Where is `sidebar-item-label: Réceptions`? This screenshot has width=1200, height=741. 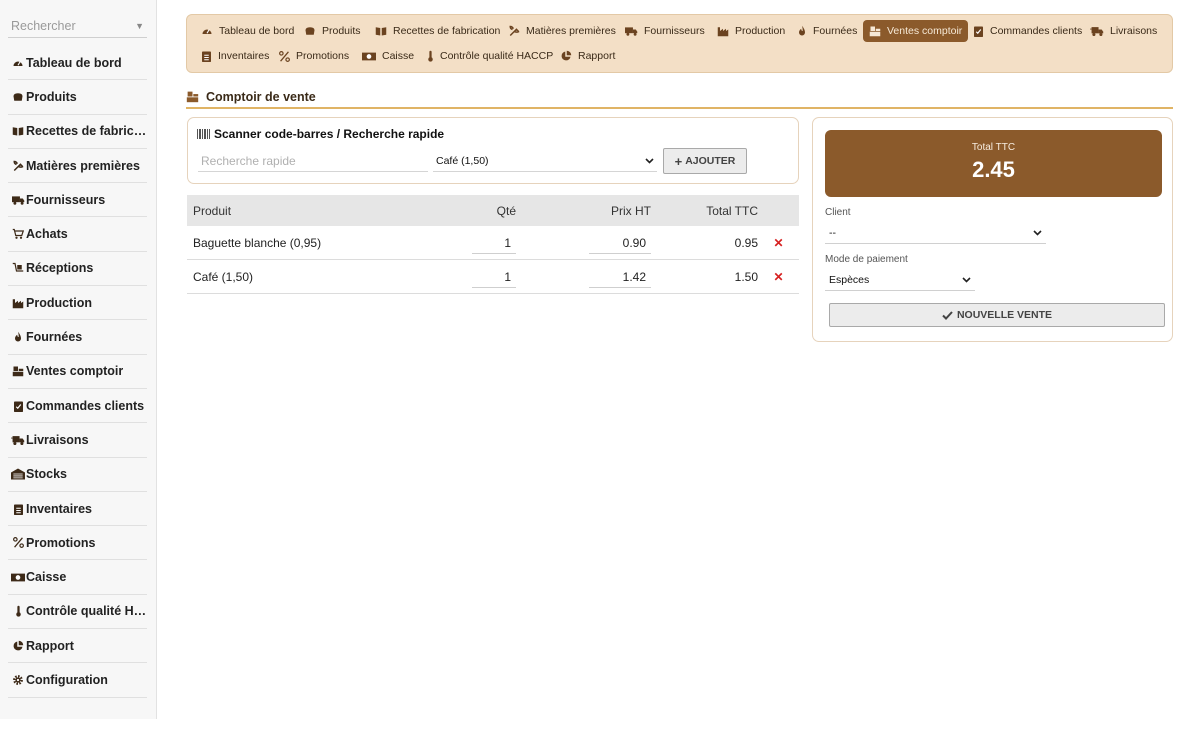
sidebar-item-label: Réceptions is located at coordinates (60, 268).